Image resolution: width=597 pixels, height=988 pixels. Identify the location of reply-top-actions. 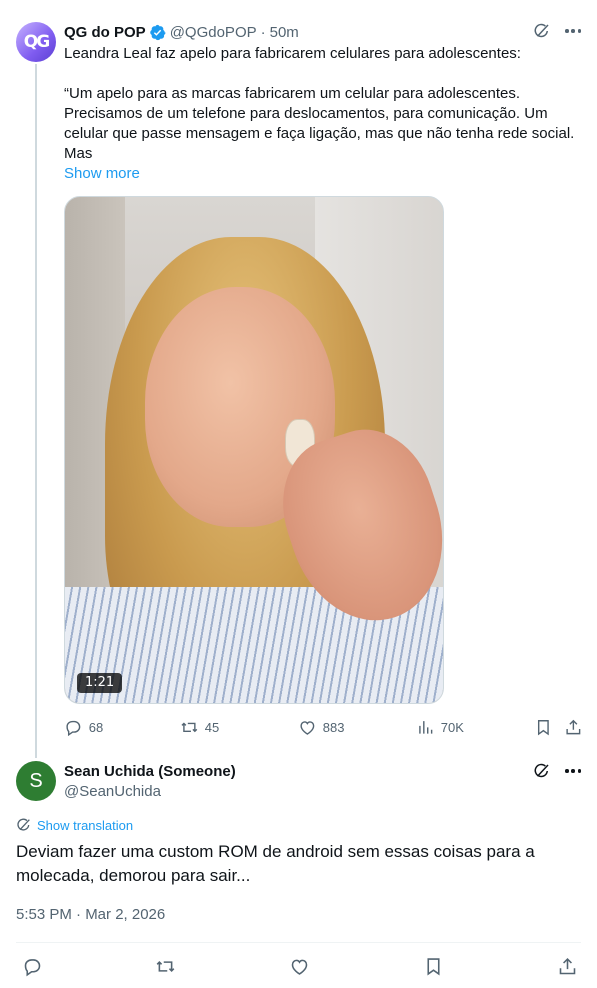
(557, 771).